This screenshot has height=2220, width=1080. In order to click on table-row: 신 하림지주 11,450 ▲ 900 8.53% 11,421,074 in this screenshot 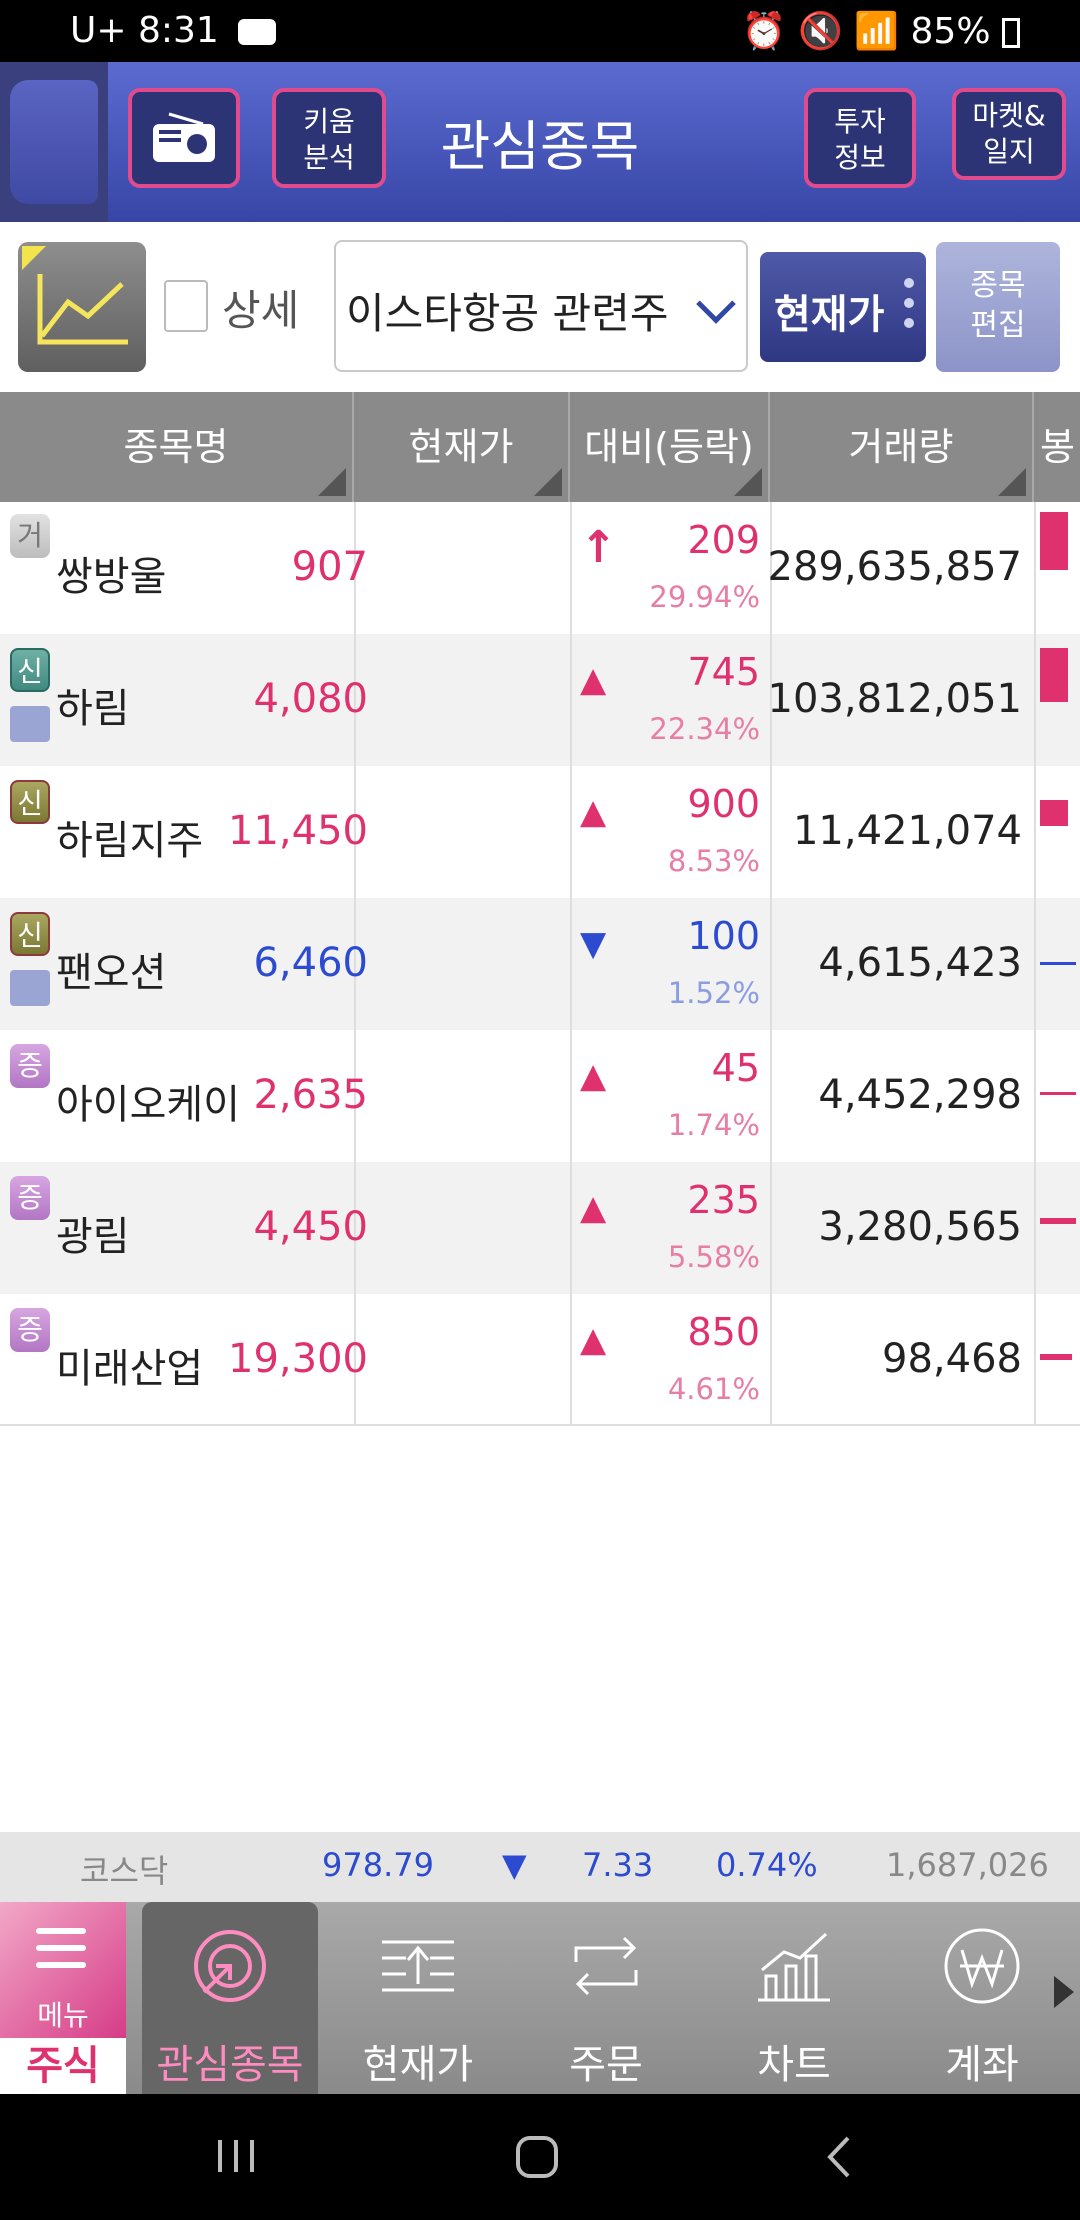, I will do `click(540, 832)`.